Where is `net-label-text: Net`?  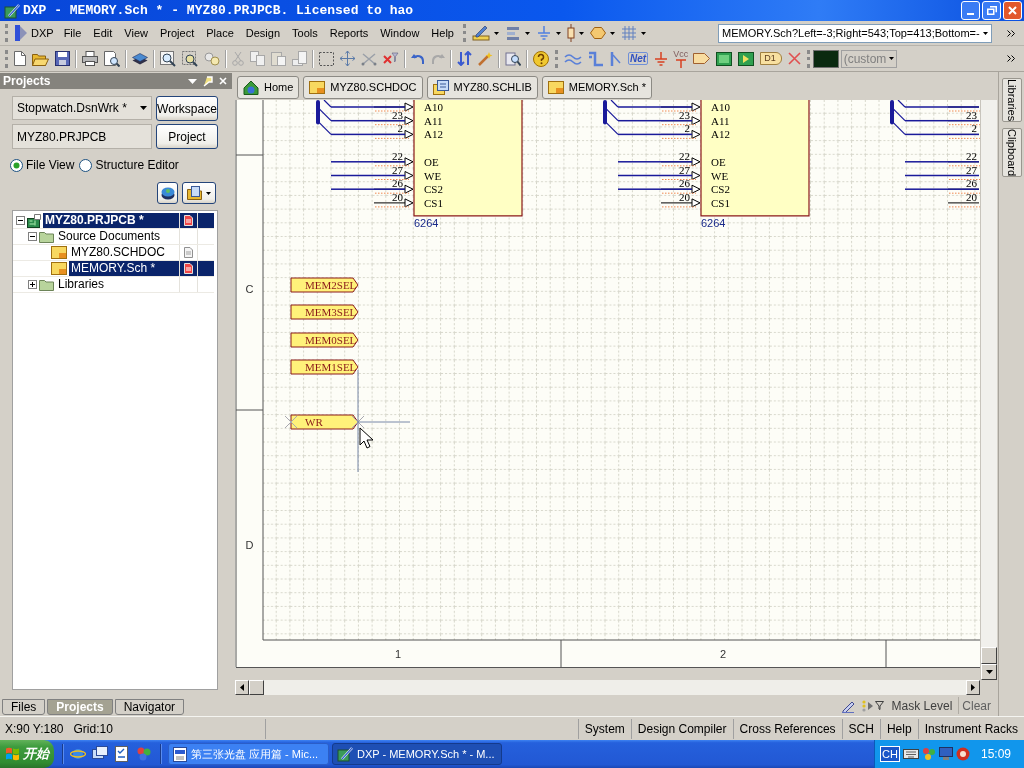
net-label-text: Net is located at coordinates (638, 58).